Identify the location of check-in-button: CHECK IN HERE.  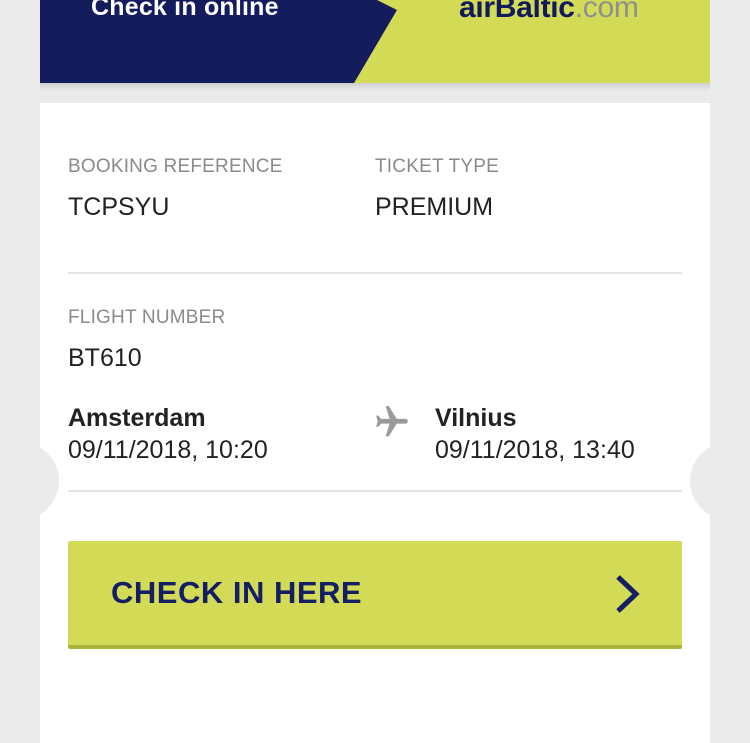
(375, 595).